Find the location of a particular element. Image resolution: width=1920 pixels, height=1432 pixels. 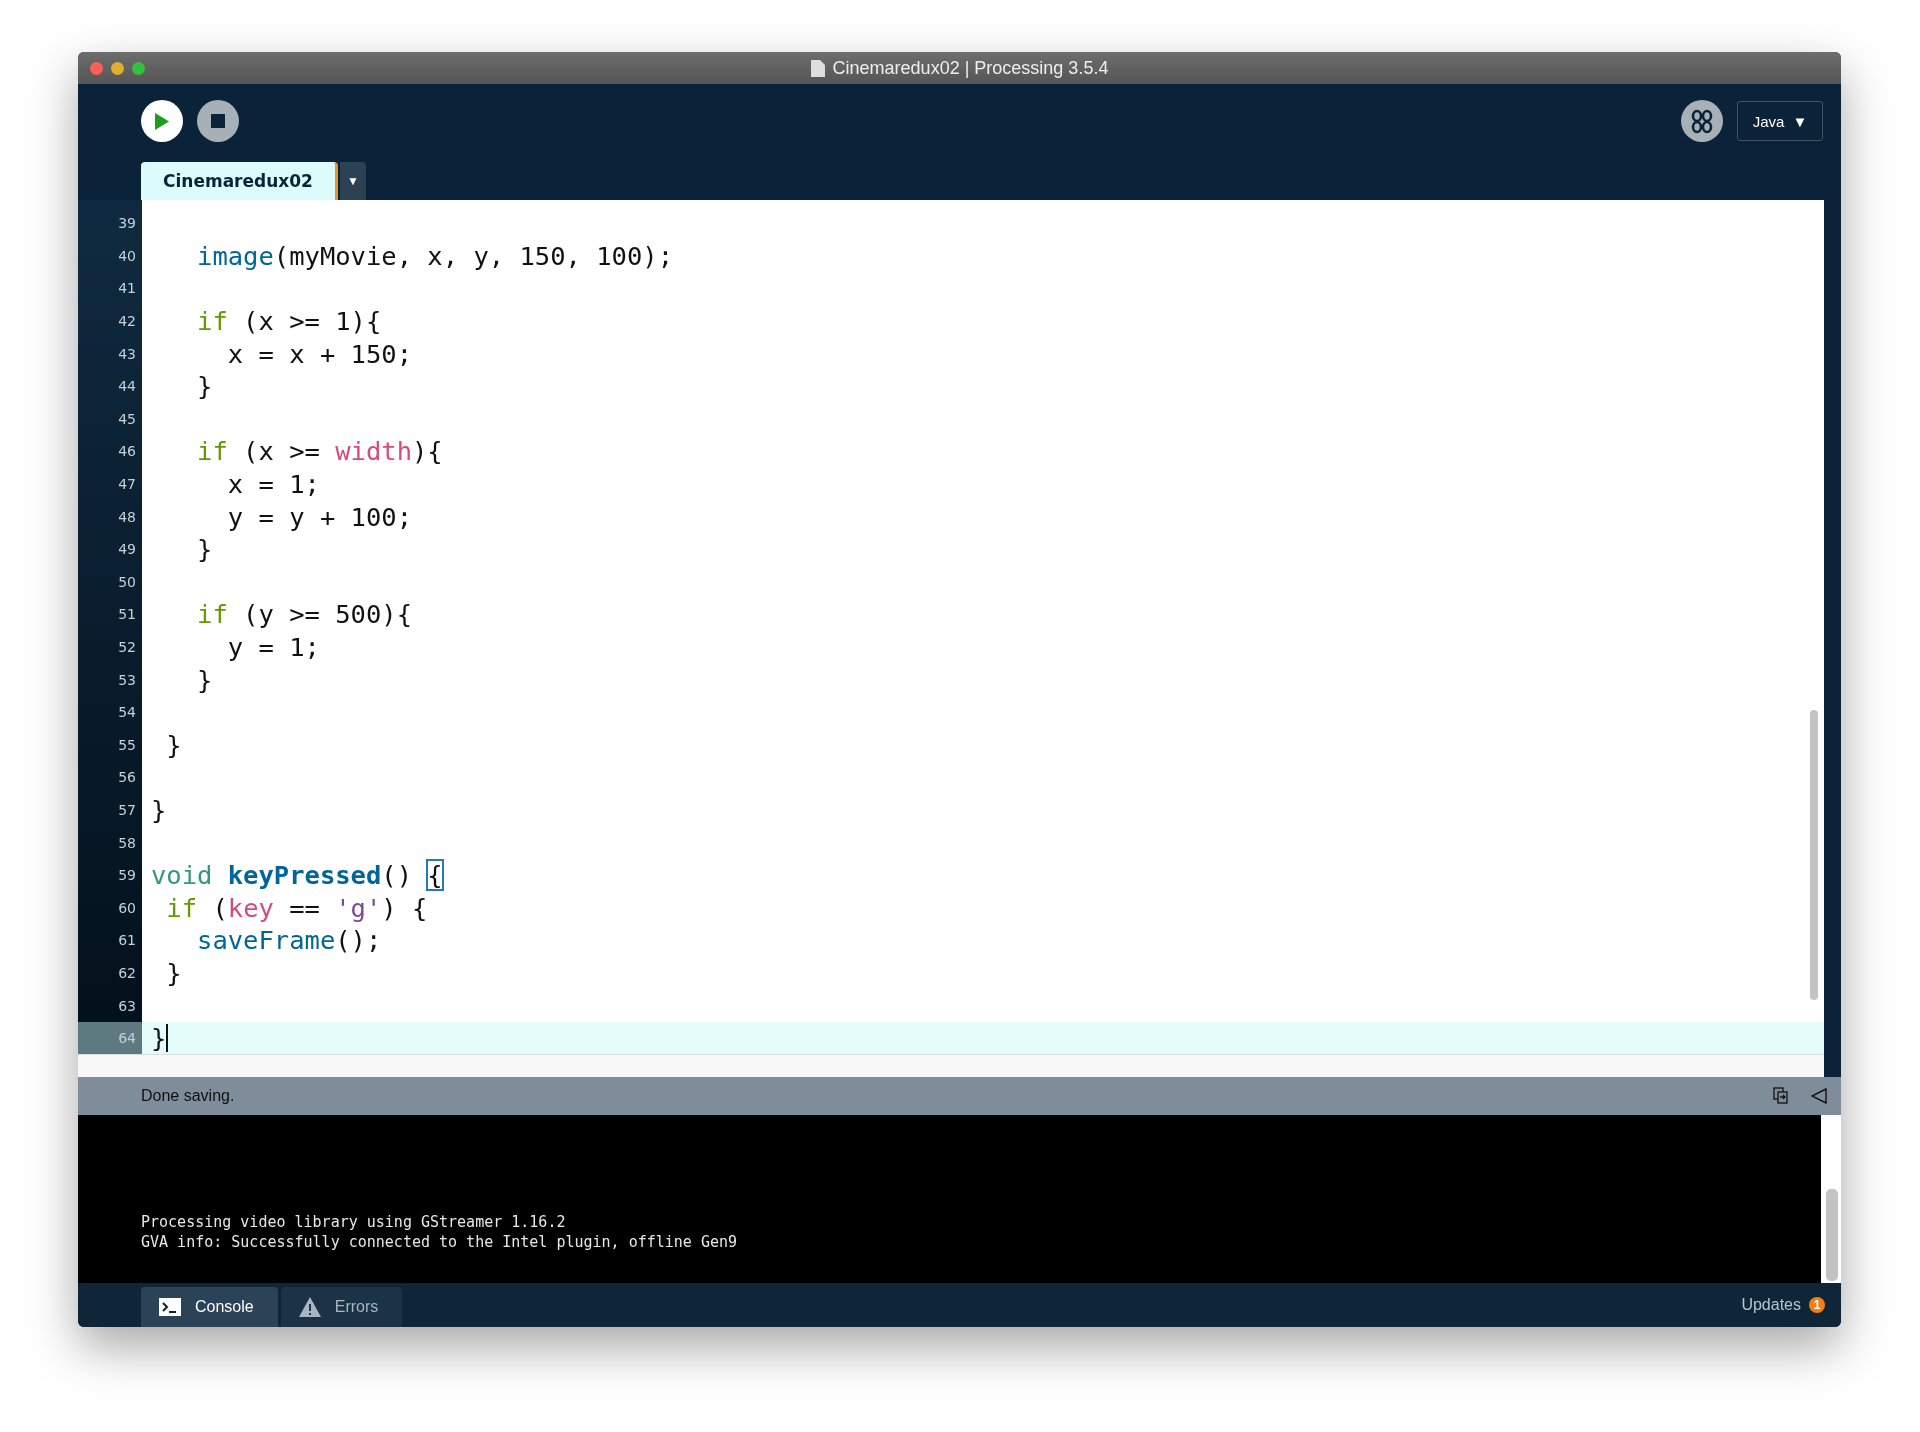

status-message: Done saving. is located at coordinates (188, 1096).